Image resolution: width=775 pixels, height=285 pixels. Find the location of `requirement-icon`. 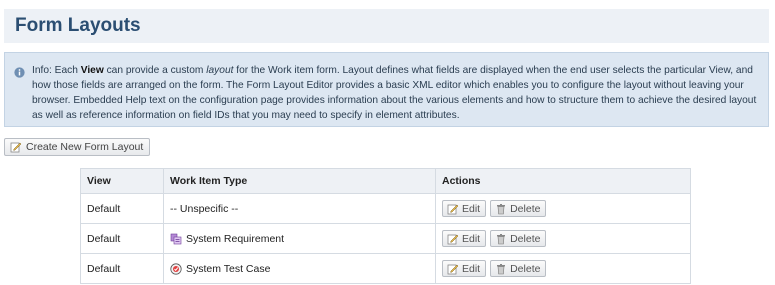

requirement-icon is located at coordinates (176, 238).